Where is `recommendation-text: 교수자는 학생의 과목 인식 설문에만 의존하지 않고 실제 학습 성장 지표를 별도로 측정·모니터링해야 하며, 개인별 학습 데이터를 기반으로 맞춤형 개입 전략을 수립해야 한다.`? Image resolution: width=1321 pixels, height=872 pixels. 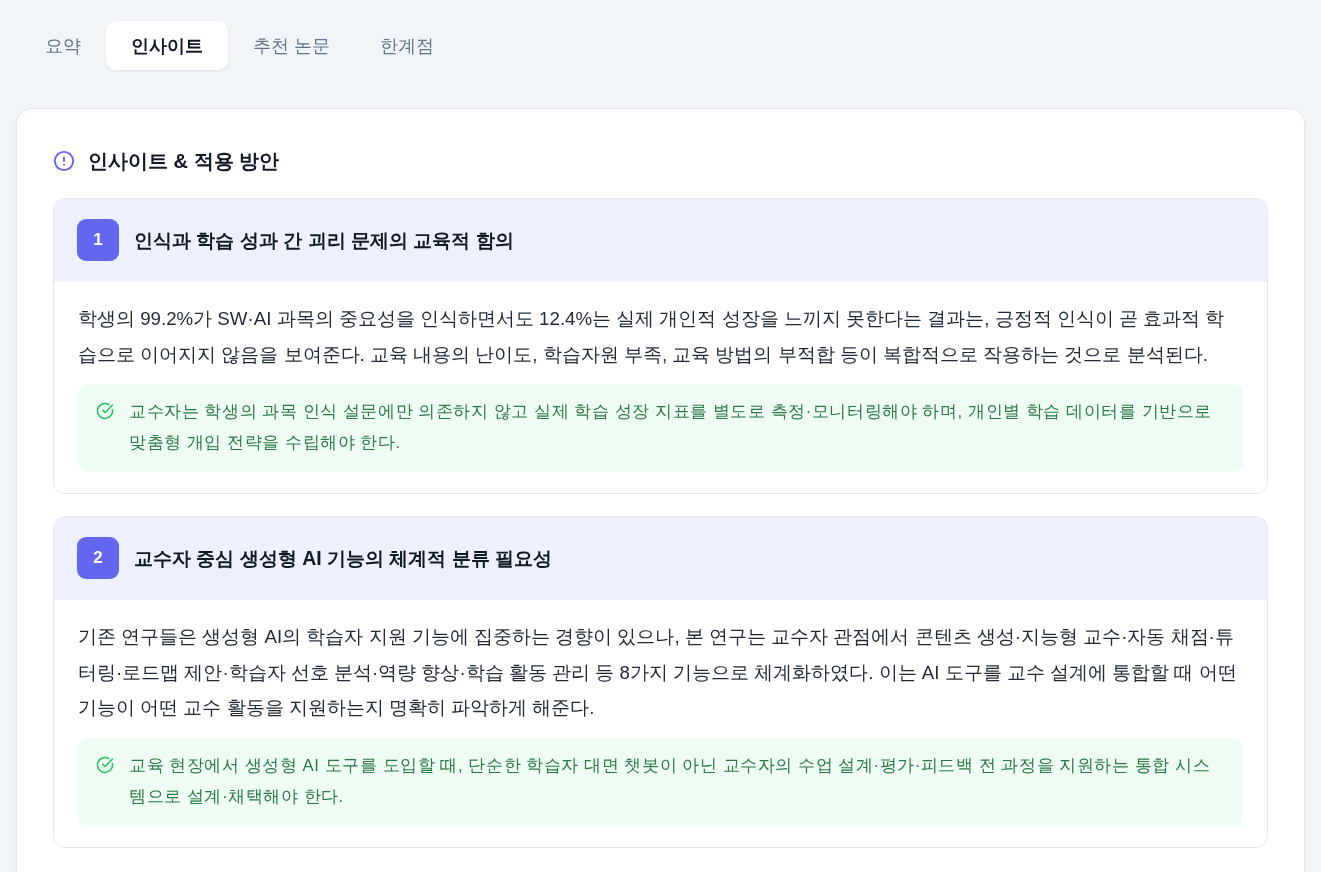
recommendation-text: 교수자는 학생의 과목 인식 설문에만 의존하지 않고 실제 학습 성장 지표를 별도로 측정·모니터링해야 하며, 개인별 학습 데이터를 기반으로 맞춤형 개입 전략을 수립해야 한다. is located at coordinates (671, 427).